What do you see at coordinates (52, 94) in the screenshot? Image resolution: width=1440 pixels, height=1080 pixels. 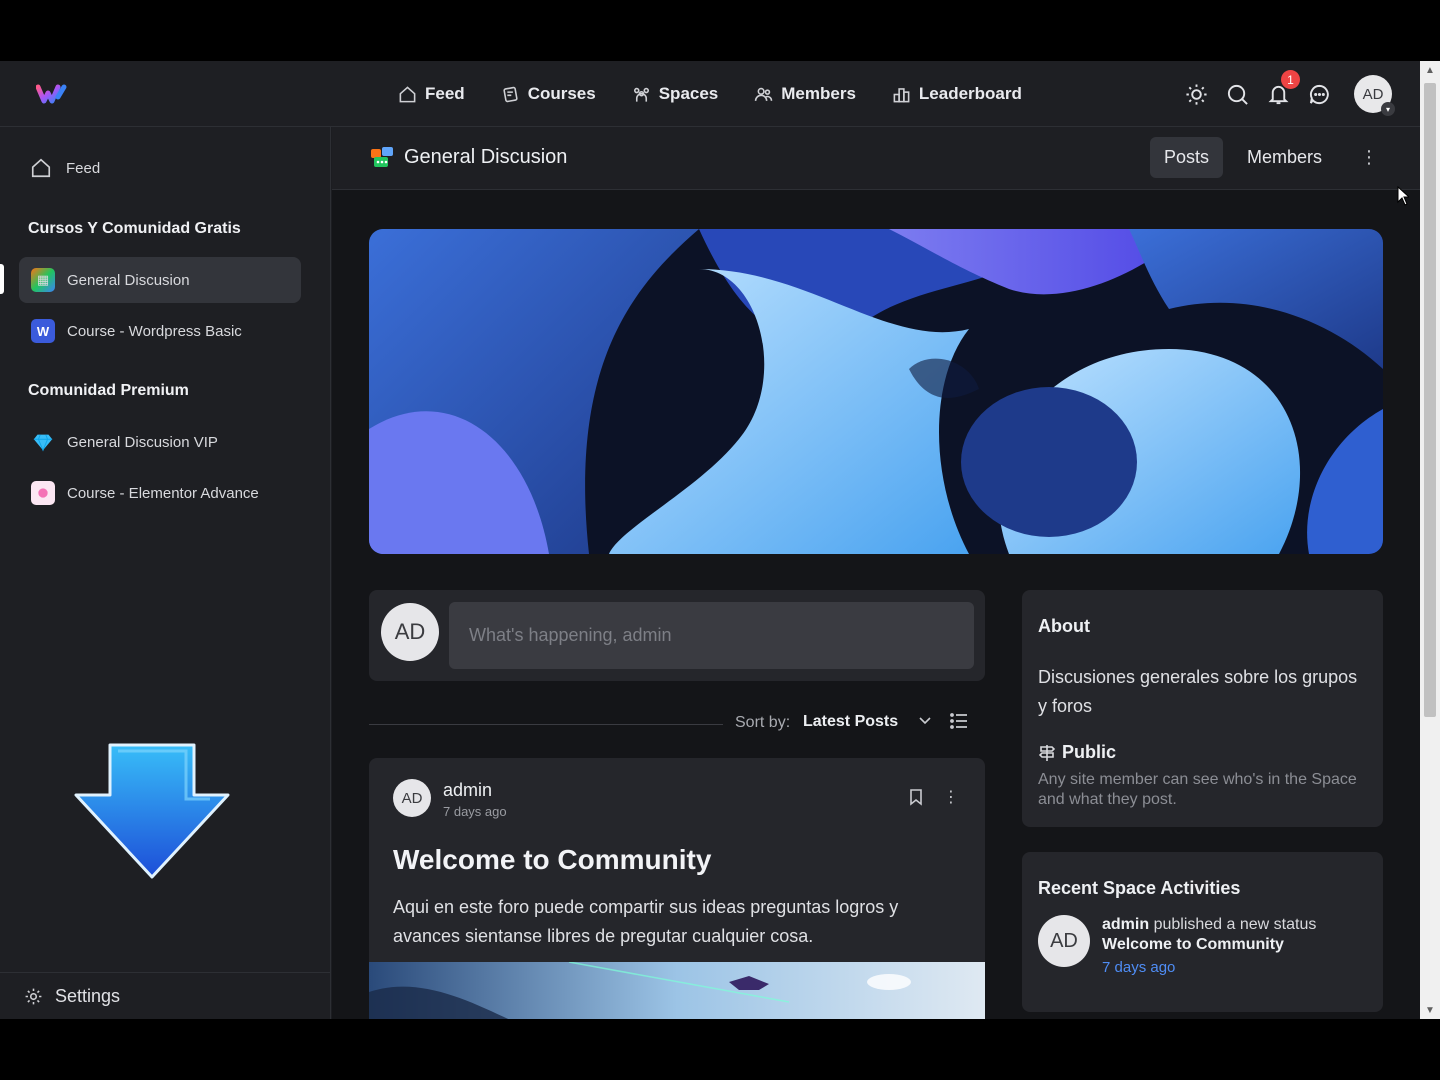 I see `brand-logo-icon` at bounding box center [52, 94].